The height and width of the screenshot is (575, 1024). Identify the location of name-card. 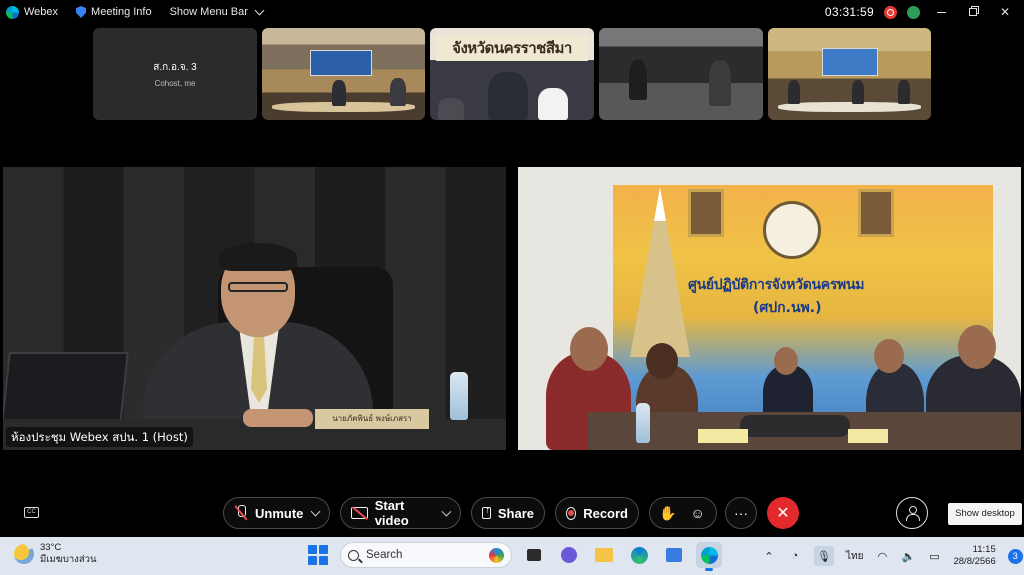
(868, 436).